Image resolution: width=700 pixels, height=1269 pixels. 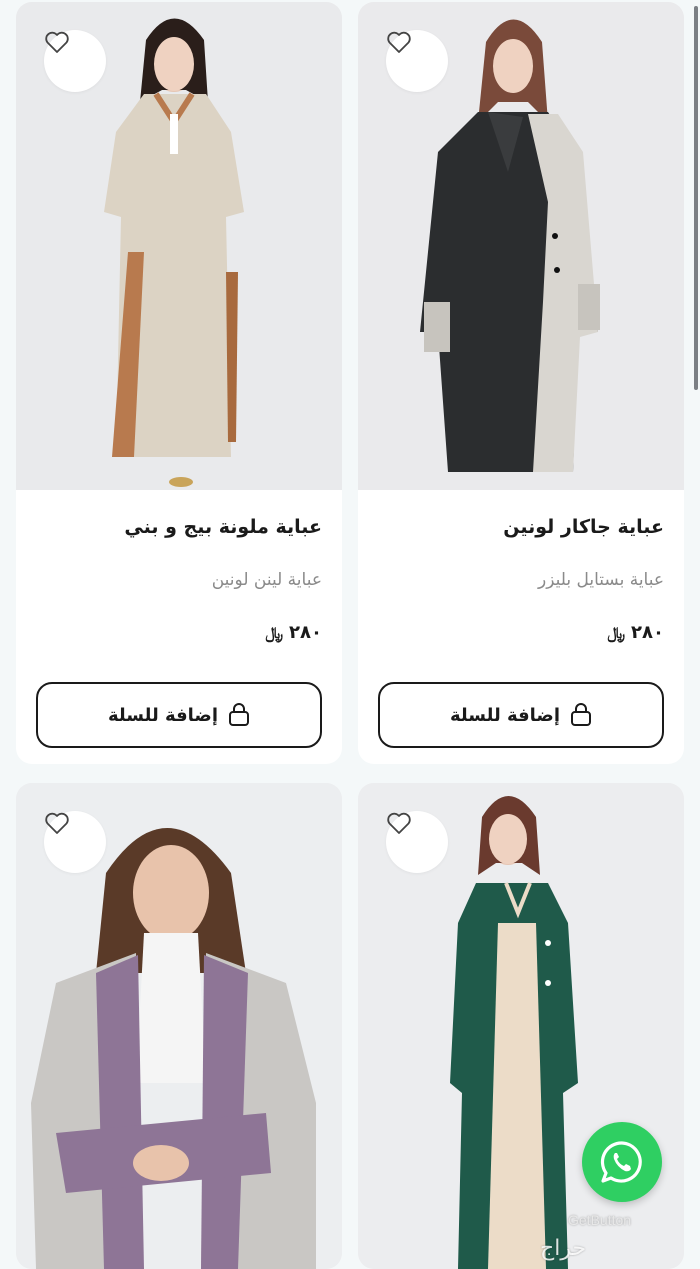 I want to click on product-subtitle: عباية لينن لونين, so click(x=266, y=580).